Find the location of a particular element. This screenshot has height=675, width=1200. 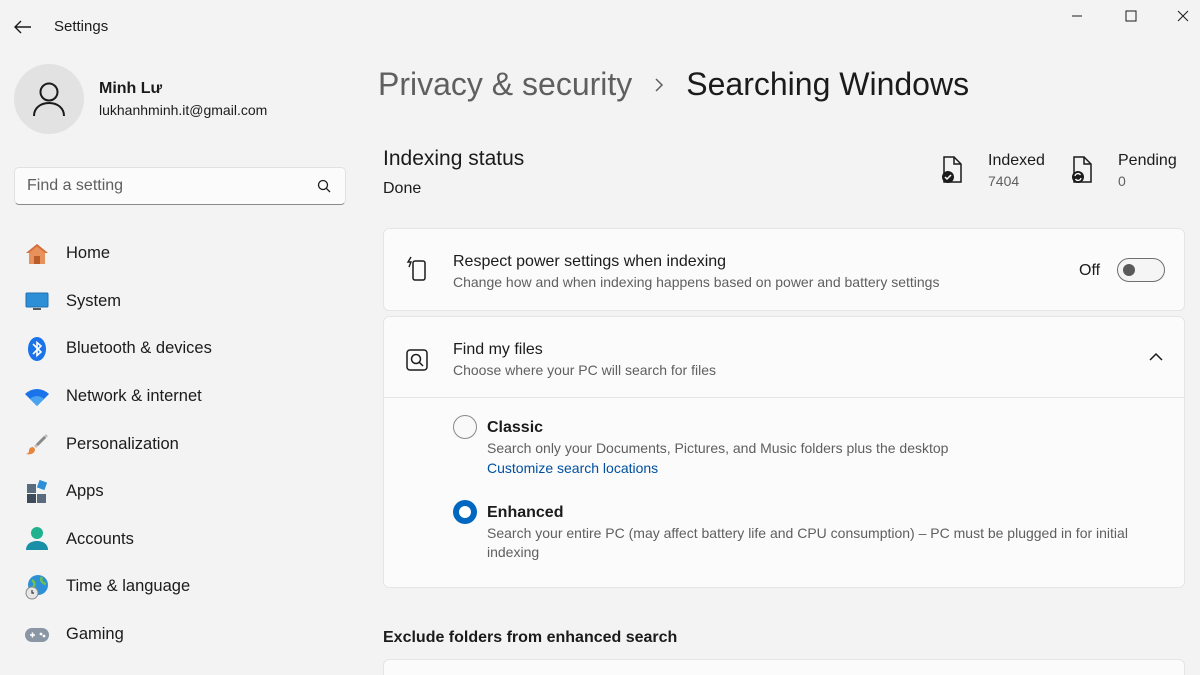

indexed-label: Indexed is located at coordinates (1016, 160).